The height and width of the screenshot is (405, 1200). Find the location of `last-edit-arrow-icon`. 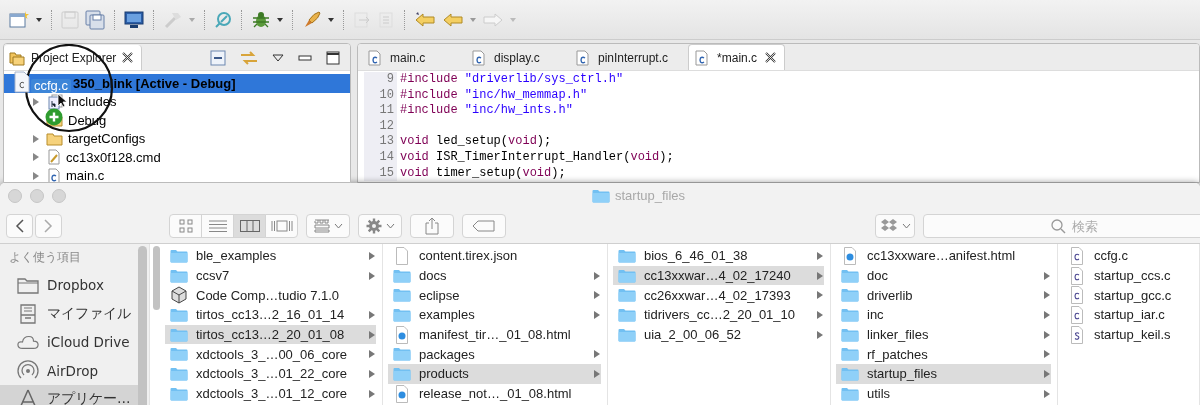

last-edit-arrow-icon is located at coordinates (425, 19).